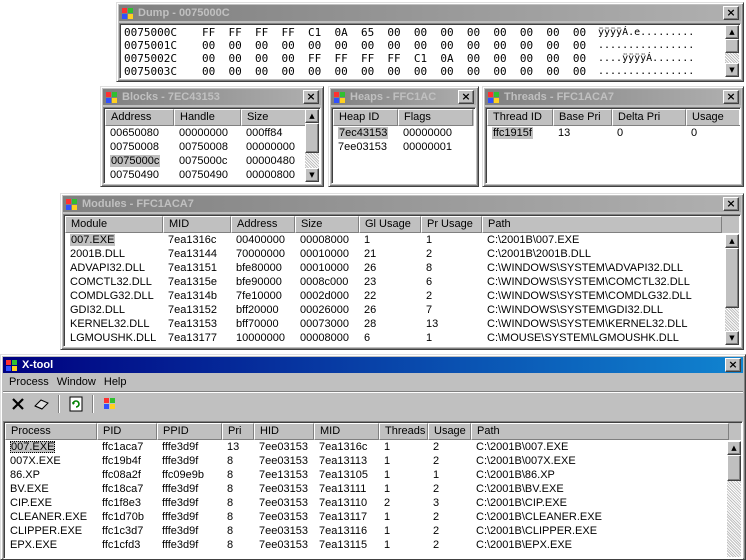  Describe the element at coordinates (76, 403) in the screenshot. I see `refresh-icon` at that location.